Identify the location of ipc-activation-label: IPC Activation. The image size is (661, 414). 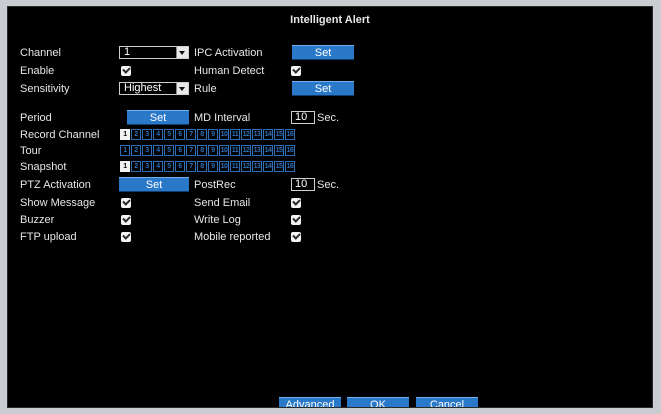
(228, 53).